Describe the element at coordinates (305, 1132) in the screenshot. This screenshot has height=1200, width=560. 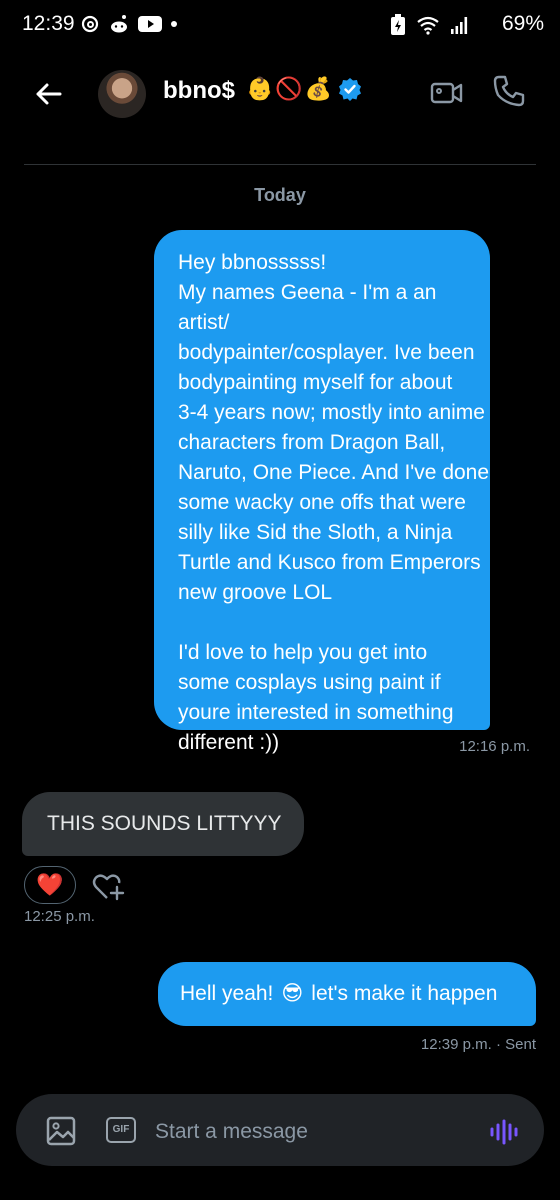
I see `message-input` at that location.